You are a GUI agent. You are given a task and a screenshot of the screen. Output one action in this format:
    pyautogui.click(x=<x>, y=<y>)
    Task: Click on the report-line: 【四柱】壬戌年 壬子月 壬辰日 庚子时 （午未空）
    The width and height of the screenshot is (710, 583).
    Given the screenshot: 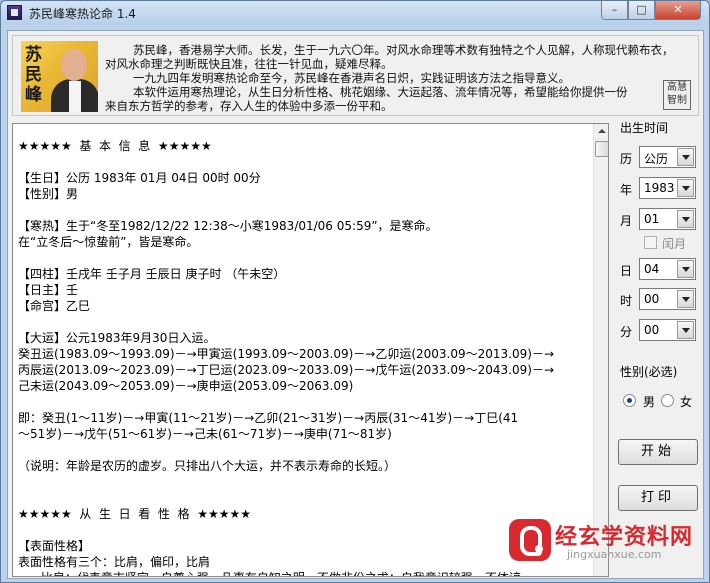 What is the action you would take?
    pyautogui.click(x=152, y=274)
    